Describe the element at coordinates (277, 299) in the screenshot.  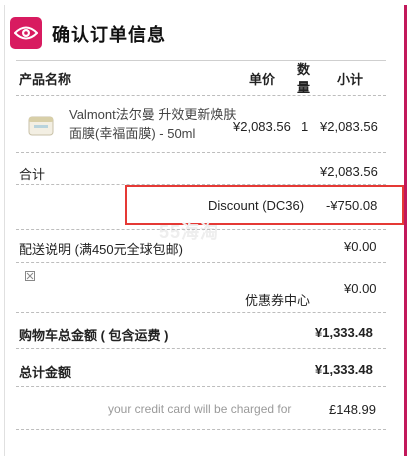
I see `coupon-center-link: 优惠券中心` at that location.